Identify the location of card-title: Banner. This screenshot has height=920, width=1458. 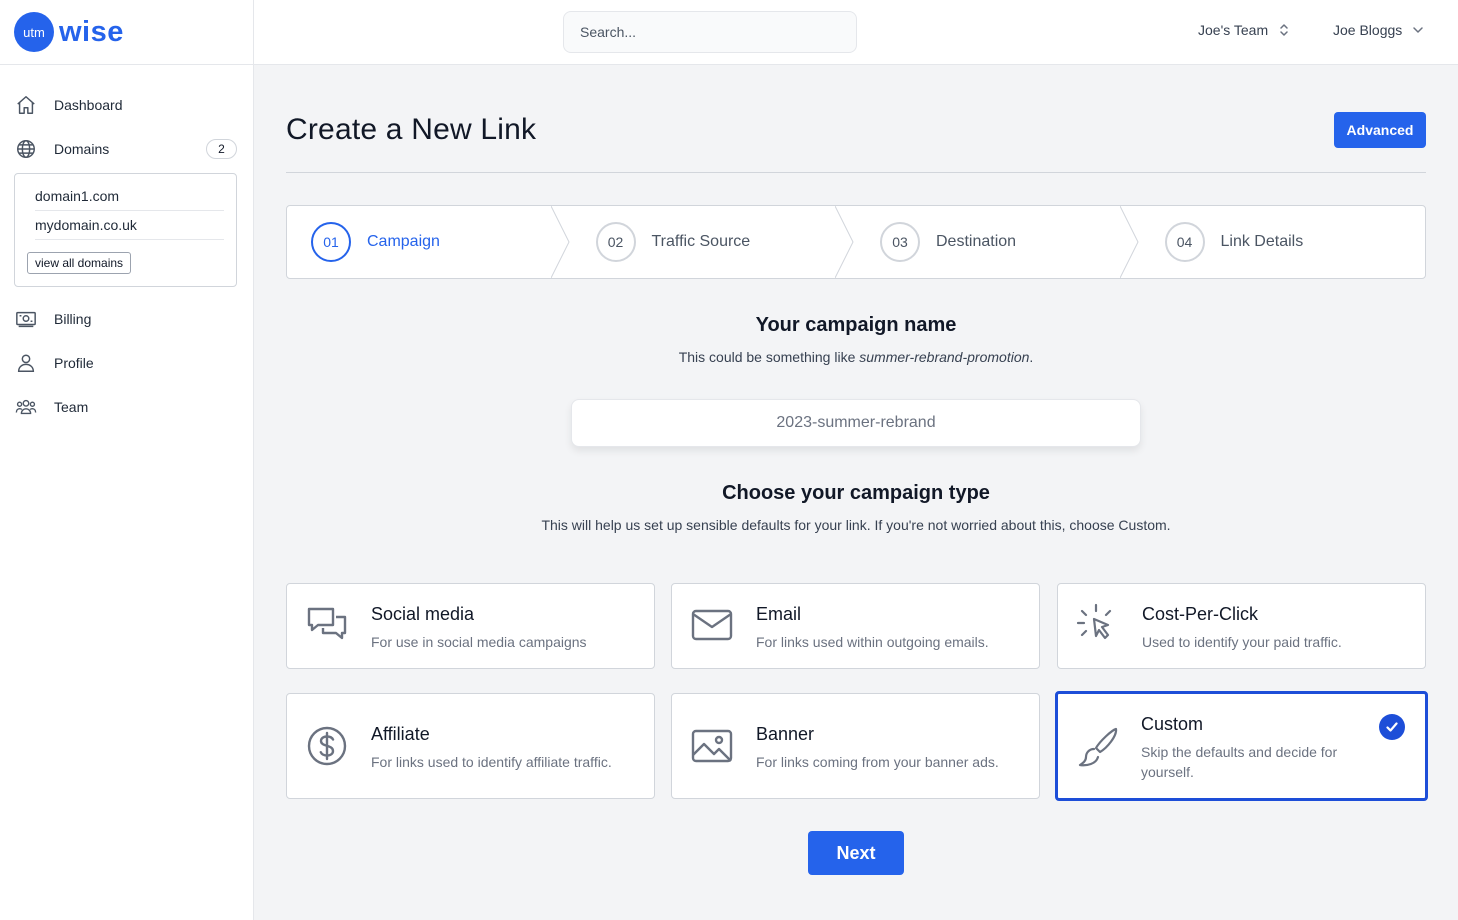
(785, 734).